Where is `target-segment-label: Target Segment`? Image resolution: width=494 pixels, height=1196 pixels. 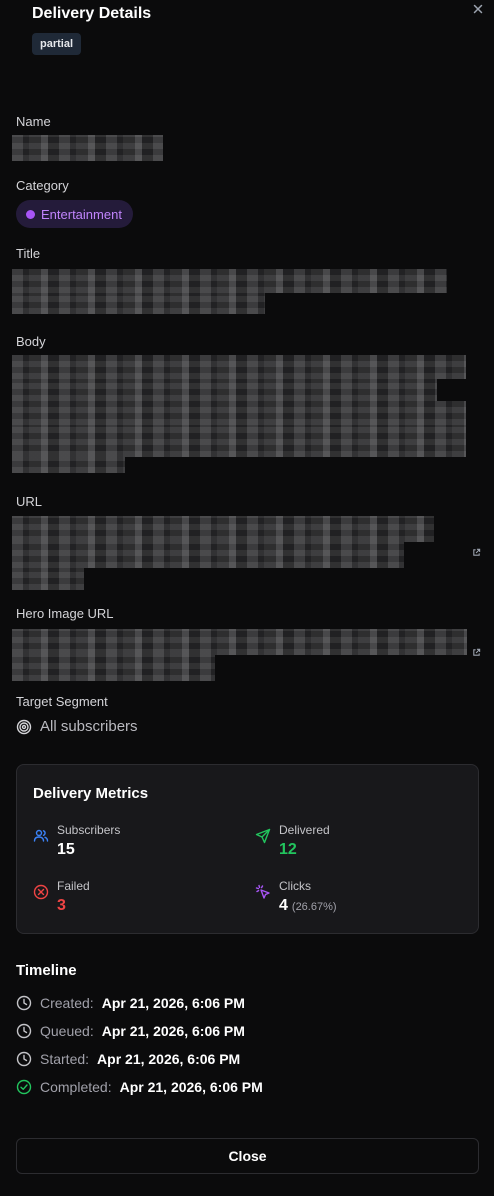 target-segment-label: Target Segment is located at coordinates (62, 701).